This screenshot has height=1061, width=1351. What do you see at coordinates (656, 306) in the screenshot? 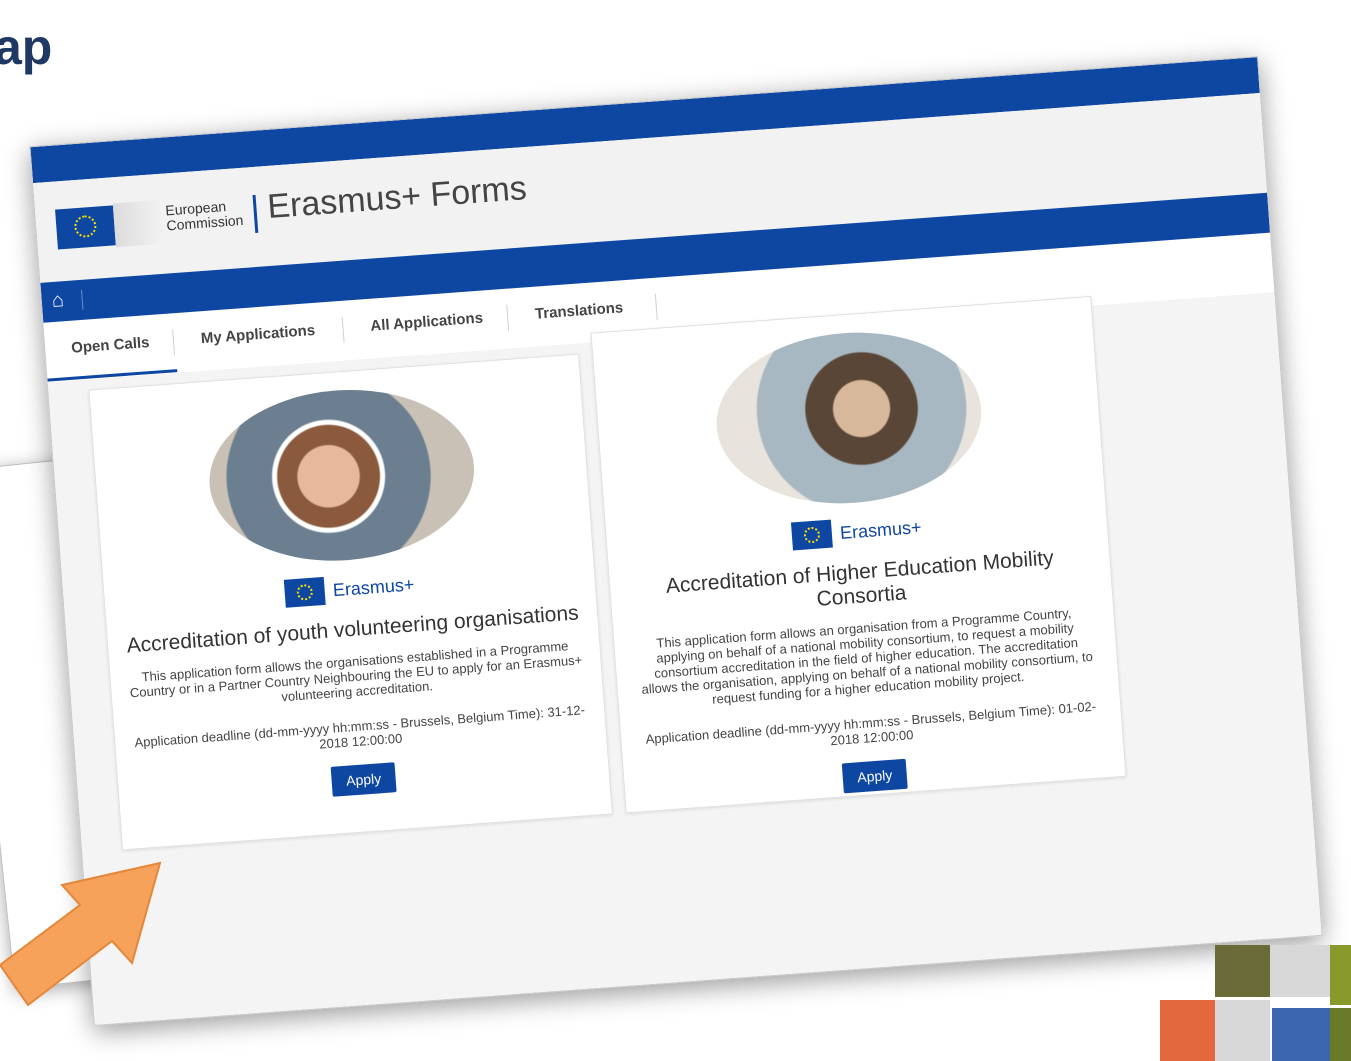
I see `tab-divider` at bounding box center [656, 306].